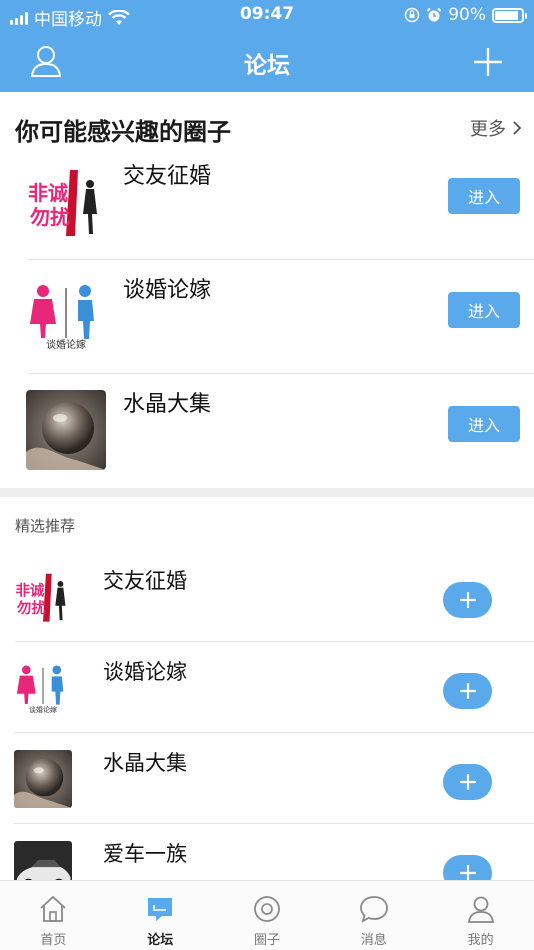 This screenshot has width=534, height=950. I want to click on featured-item: 谈婚论嫁 谈婚论嫁, so click(267, 687).